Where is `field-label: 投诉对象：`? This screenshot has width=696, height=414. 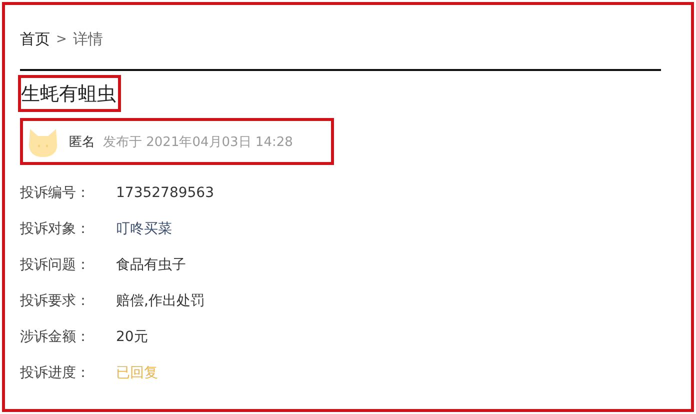 field-label: 投诉对象： is located at coordinates (55, 229).